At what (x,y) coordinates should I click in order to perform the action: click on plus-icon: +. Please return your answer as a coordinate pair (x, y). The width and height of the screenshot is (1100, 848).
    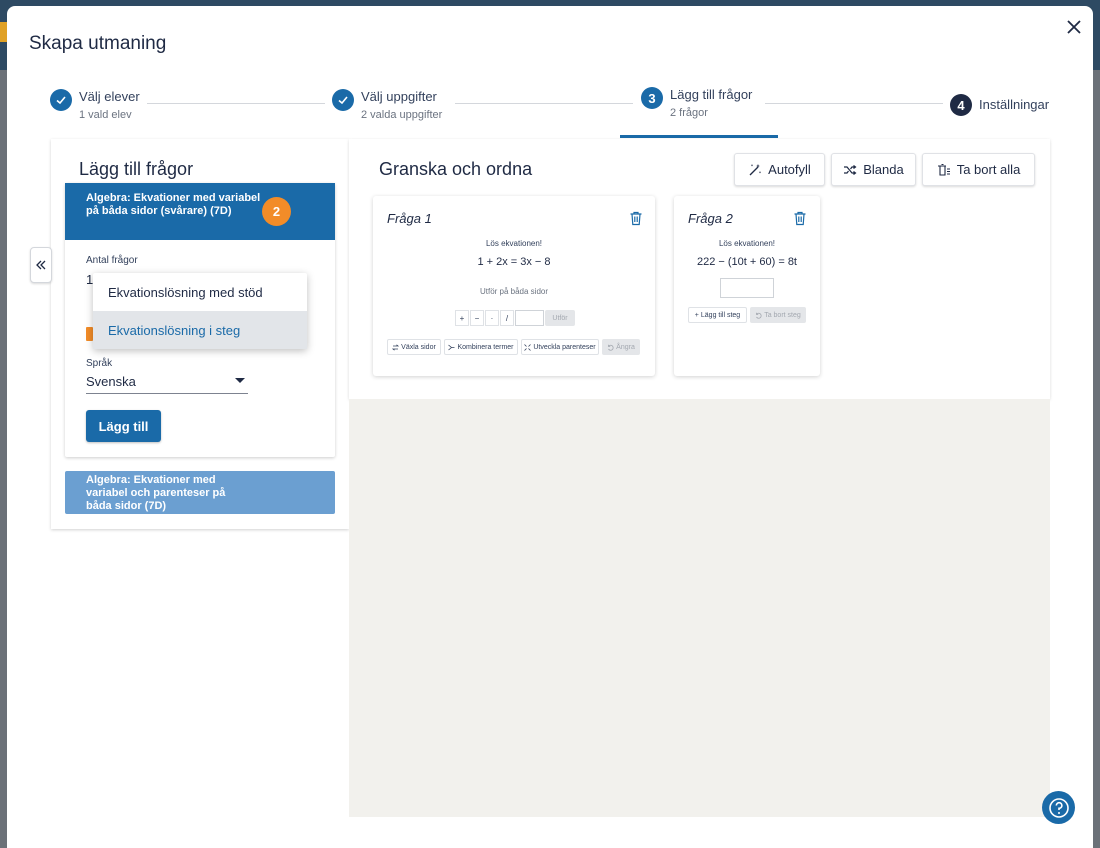
    Looking at the image, I should click on (696, 315).